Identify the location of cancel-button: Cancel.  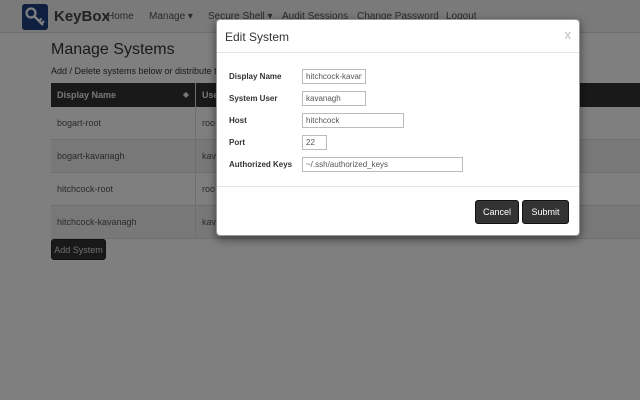
(497, 212).